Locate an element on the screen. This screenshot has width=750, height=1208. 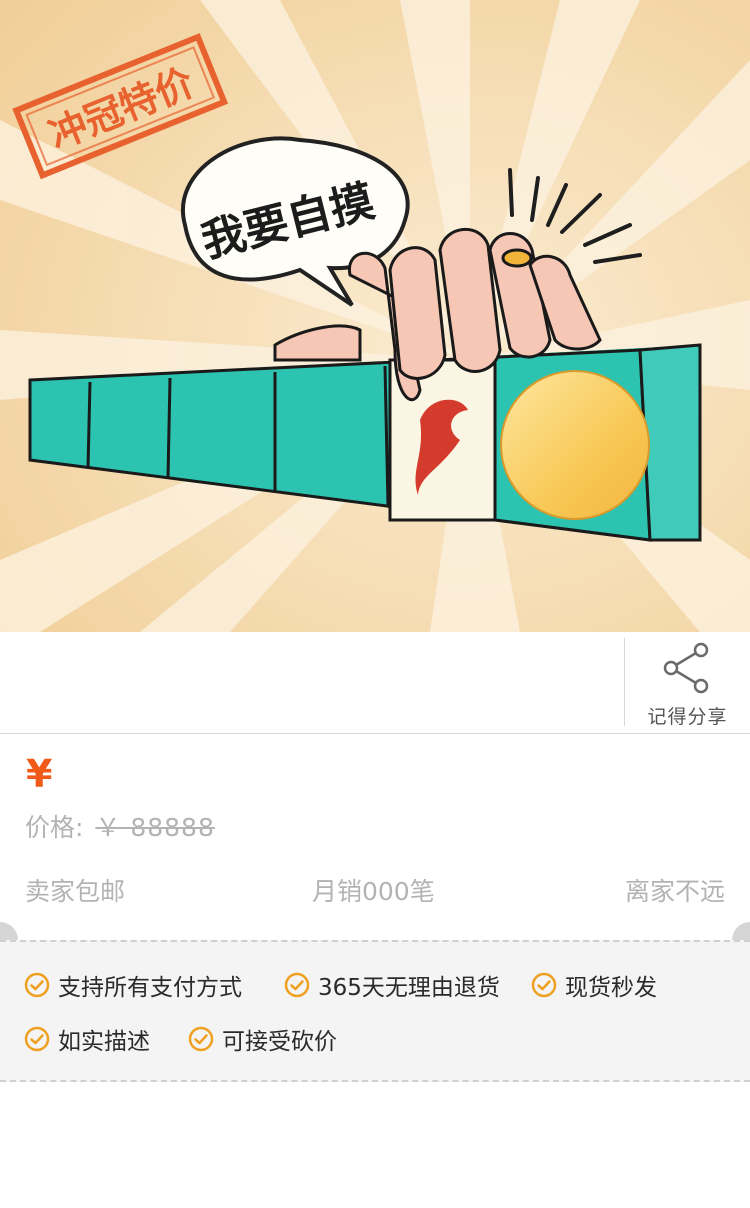
guarantee-label: 支持所有支付方式 is located at coordinates (150, 988).